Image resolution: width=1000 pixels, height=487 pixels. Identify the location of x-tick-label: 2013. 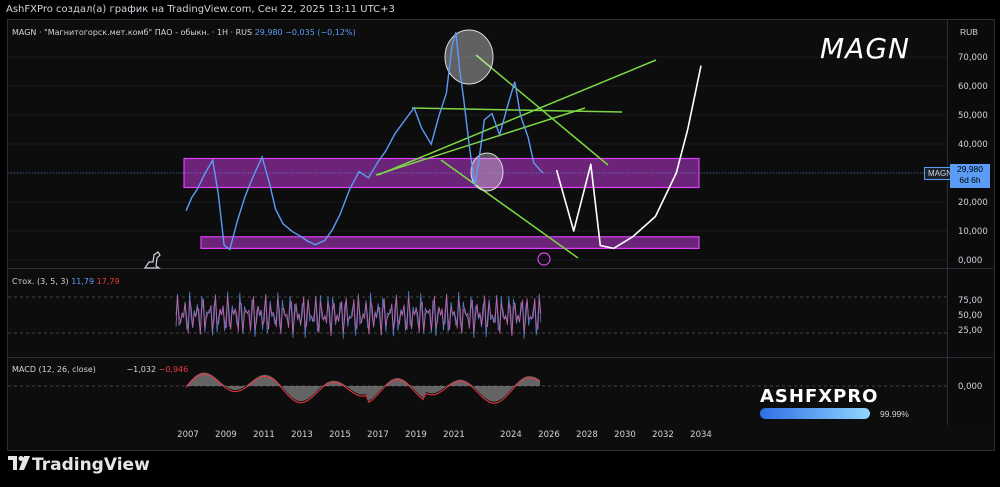
(302, 435).